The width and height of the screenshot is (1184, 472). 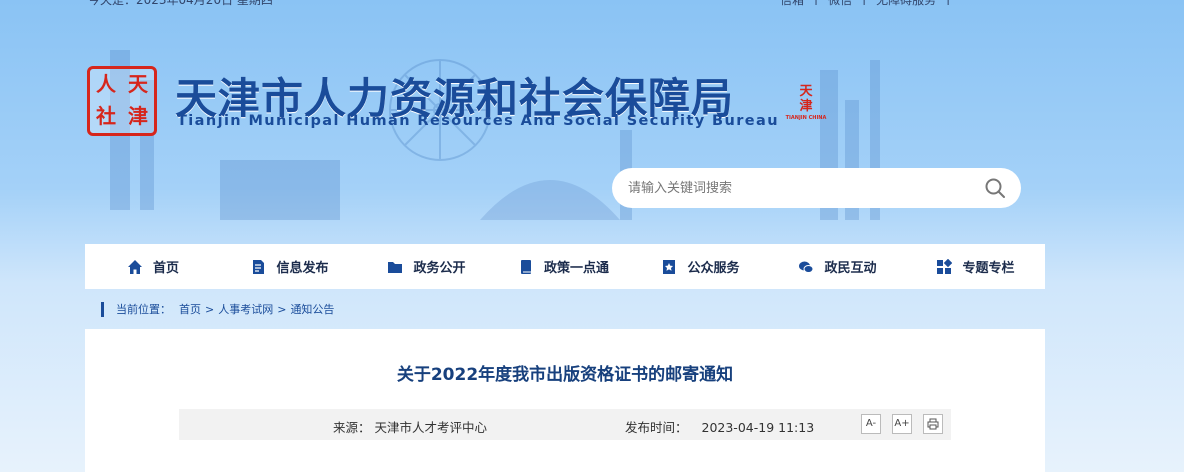 What do you see at coordinates (906, 4) in the screenshot?
I see `top-link-accessibility: 无障碍服务` at bounding box center [906, 4].